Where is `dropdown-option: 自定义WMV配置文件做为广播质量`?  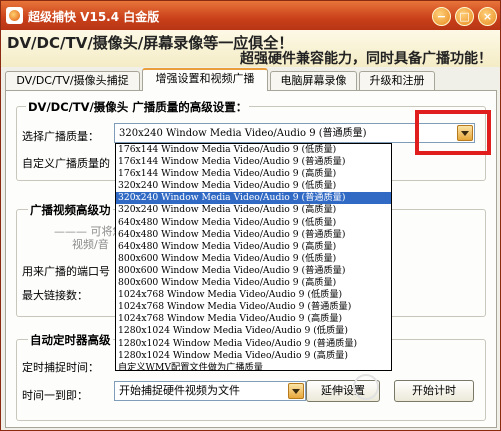 dropdown-option: 自定义WMV配置文件做为广播质量 is located at coordinates (253, 368).